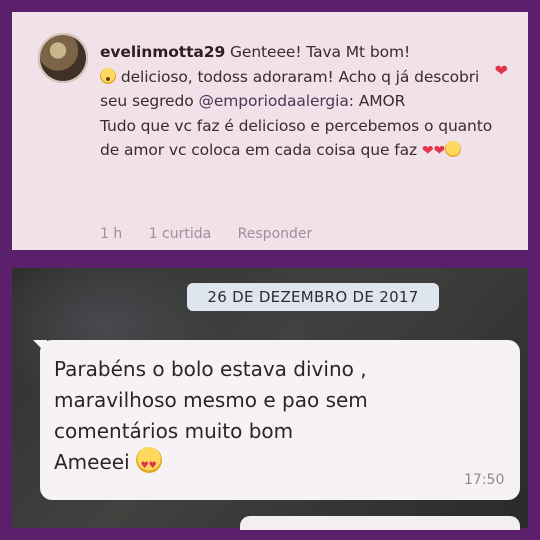 The height and width of the screenshot is (540, 540). What do you see at coordinates (162, 52) in the screenshot?
I see `comment-username: evelinmotta29` at bounding box center [162, 52].